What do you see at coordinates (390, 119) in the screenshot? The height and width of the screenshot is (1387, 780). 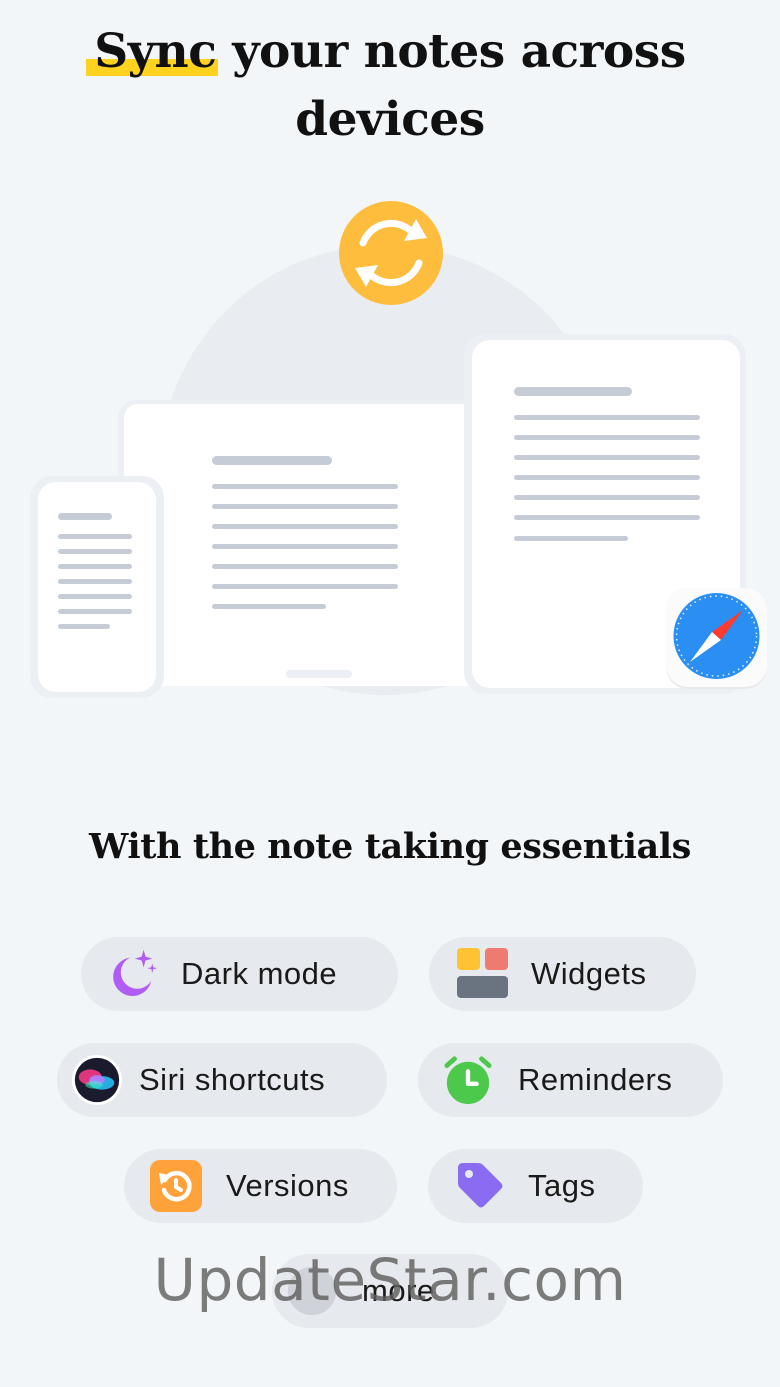 I see `title-line2: devices` at bounding box center [390, 119].